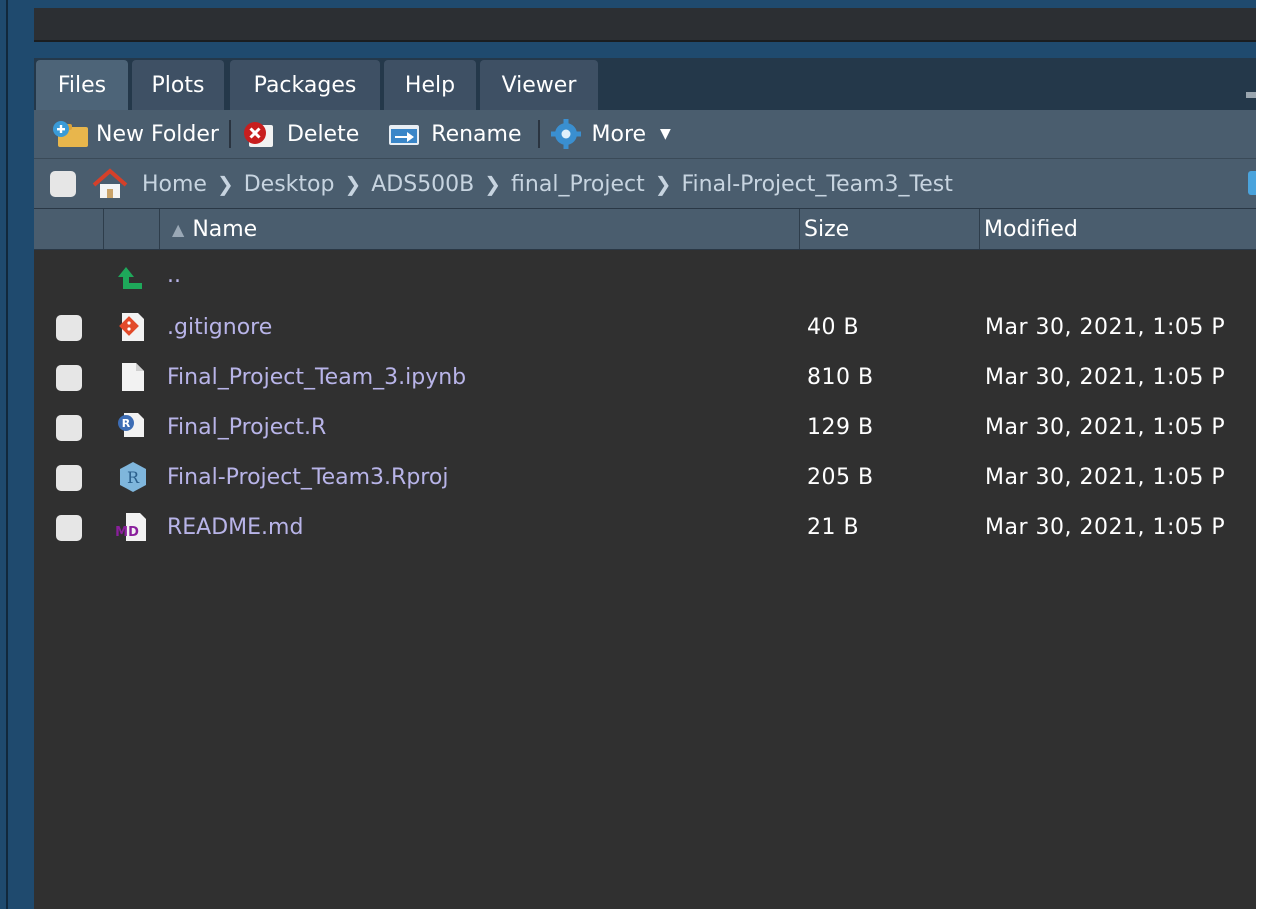  What do you see at coordinates (307, 477) in the screenshot?
I see `file-name-link: Final-Project_Team3.Rproj` at bounding box center [307, 477].